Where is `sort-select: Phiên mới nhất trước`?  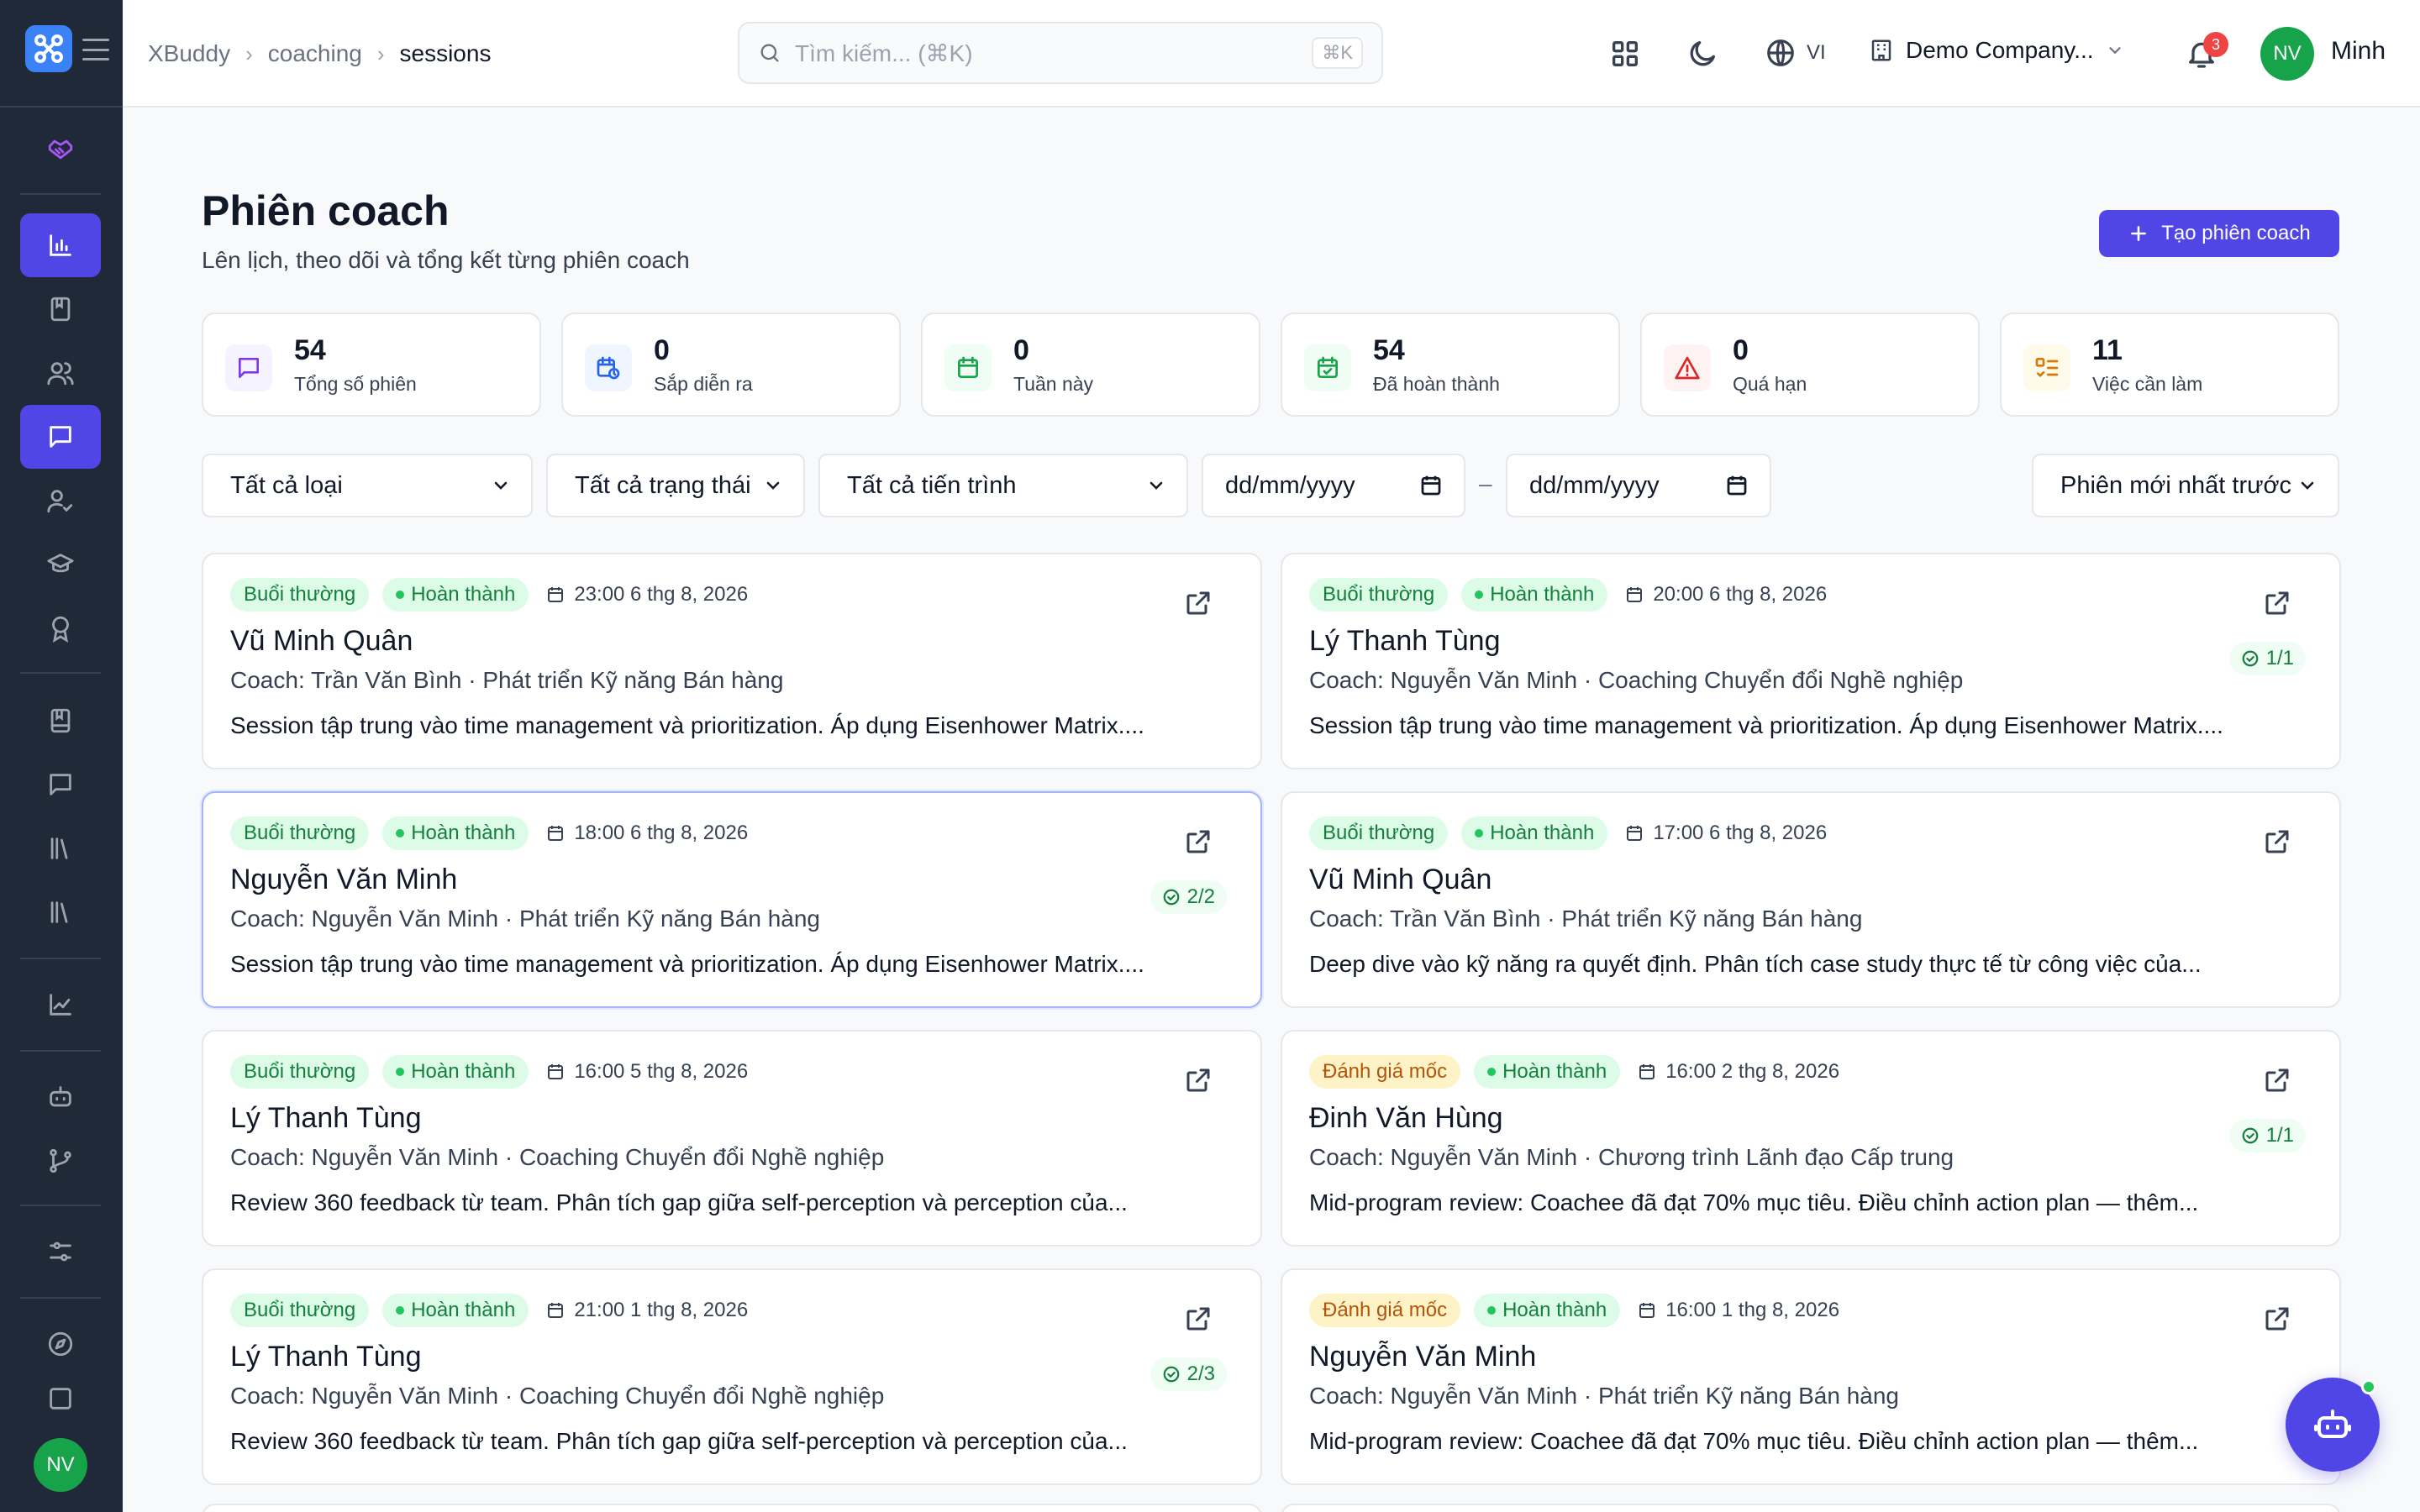
sort-select: Phiên mới nhất trước is located at coordinates (2185, 485).